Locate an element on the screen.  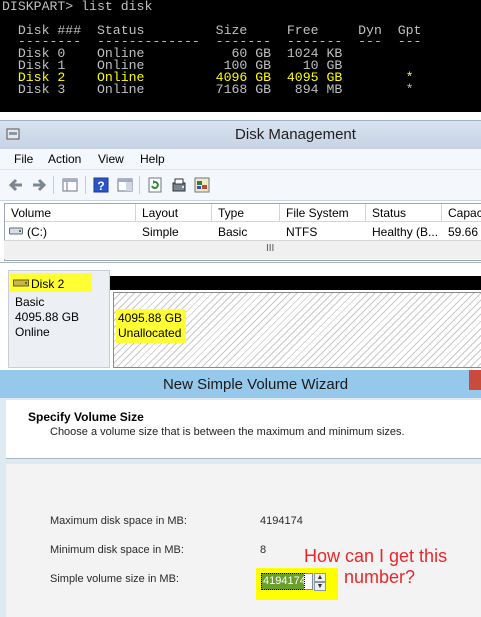
partition-label: Unallocated is located at coordinates (150, 333).